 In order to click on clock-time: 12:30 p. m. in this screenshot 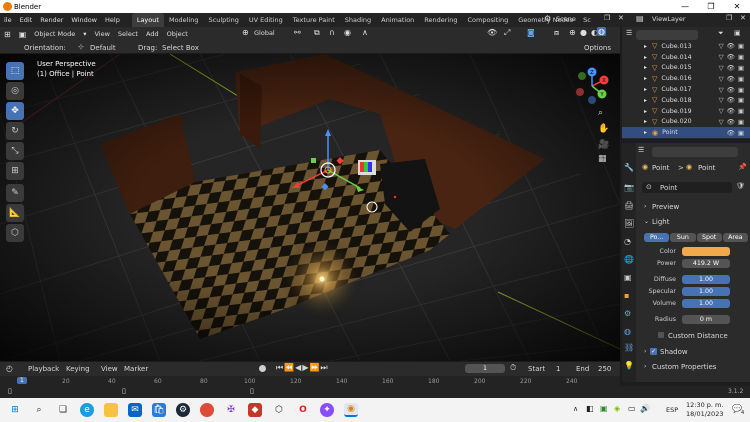, I will do `click(704, 405)`.